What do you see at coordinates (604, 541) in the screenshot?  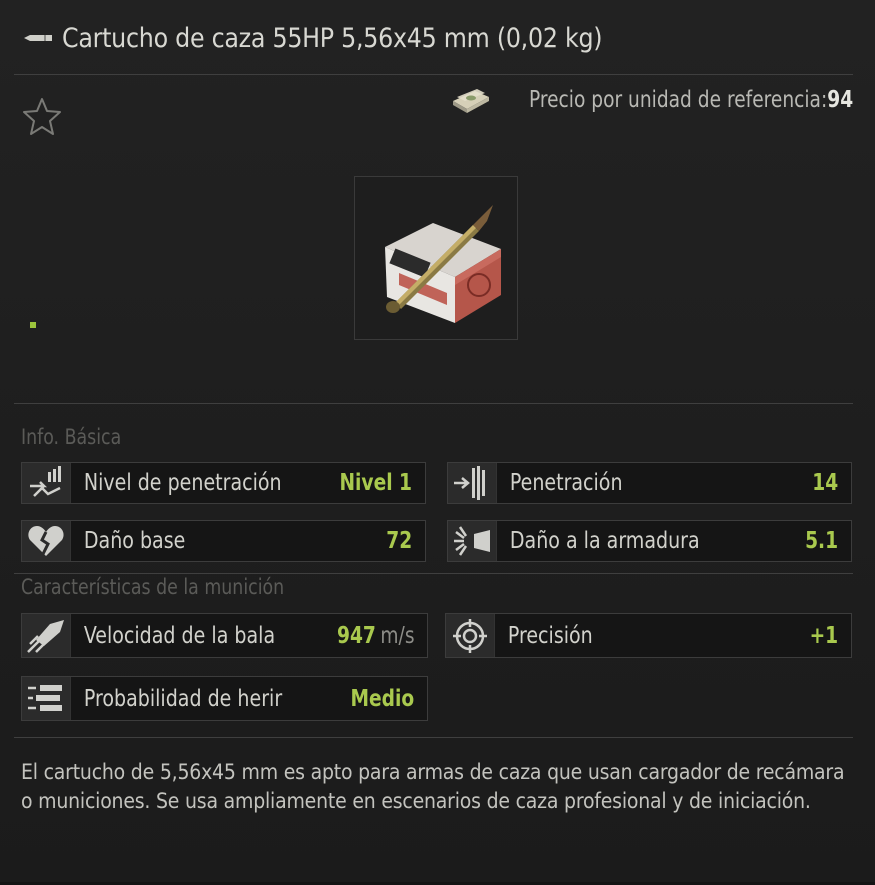 I see `stat-label: Daño a la armadura` at bounding box center [604, 541].